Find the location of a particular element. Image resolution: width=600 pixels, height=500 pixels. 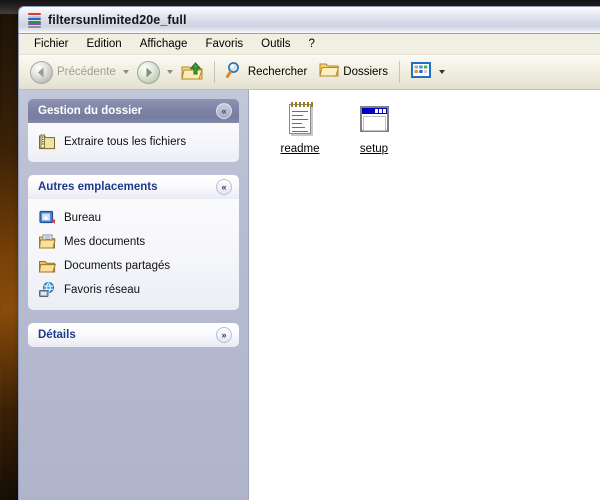

back-button-label: Précédente is located at coordinates (86, 72).